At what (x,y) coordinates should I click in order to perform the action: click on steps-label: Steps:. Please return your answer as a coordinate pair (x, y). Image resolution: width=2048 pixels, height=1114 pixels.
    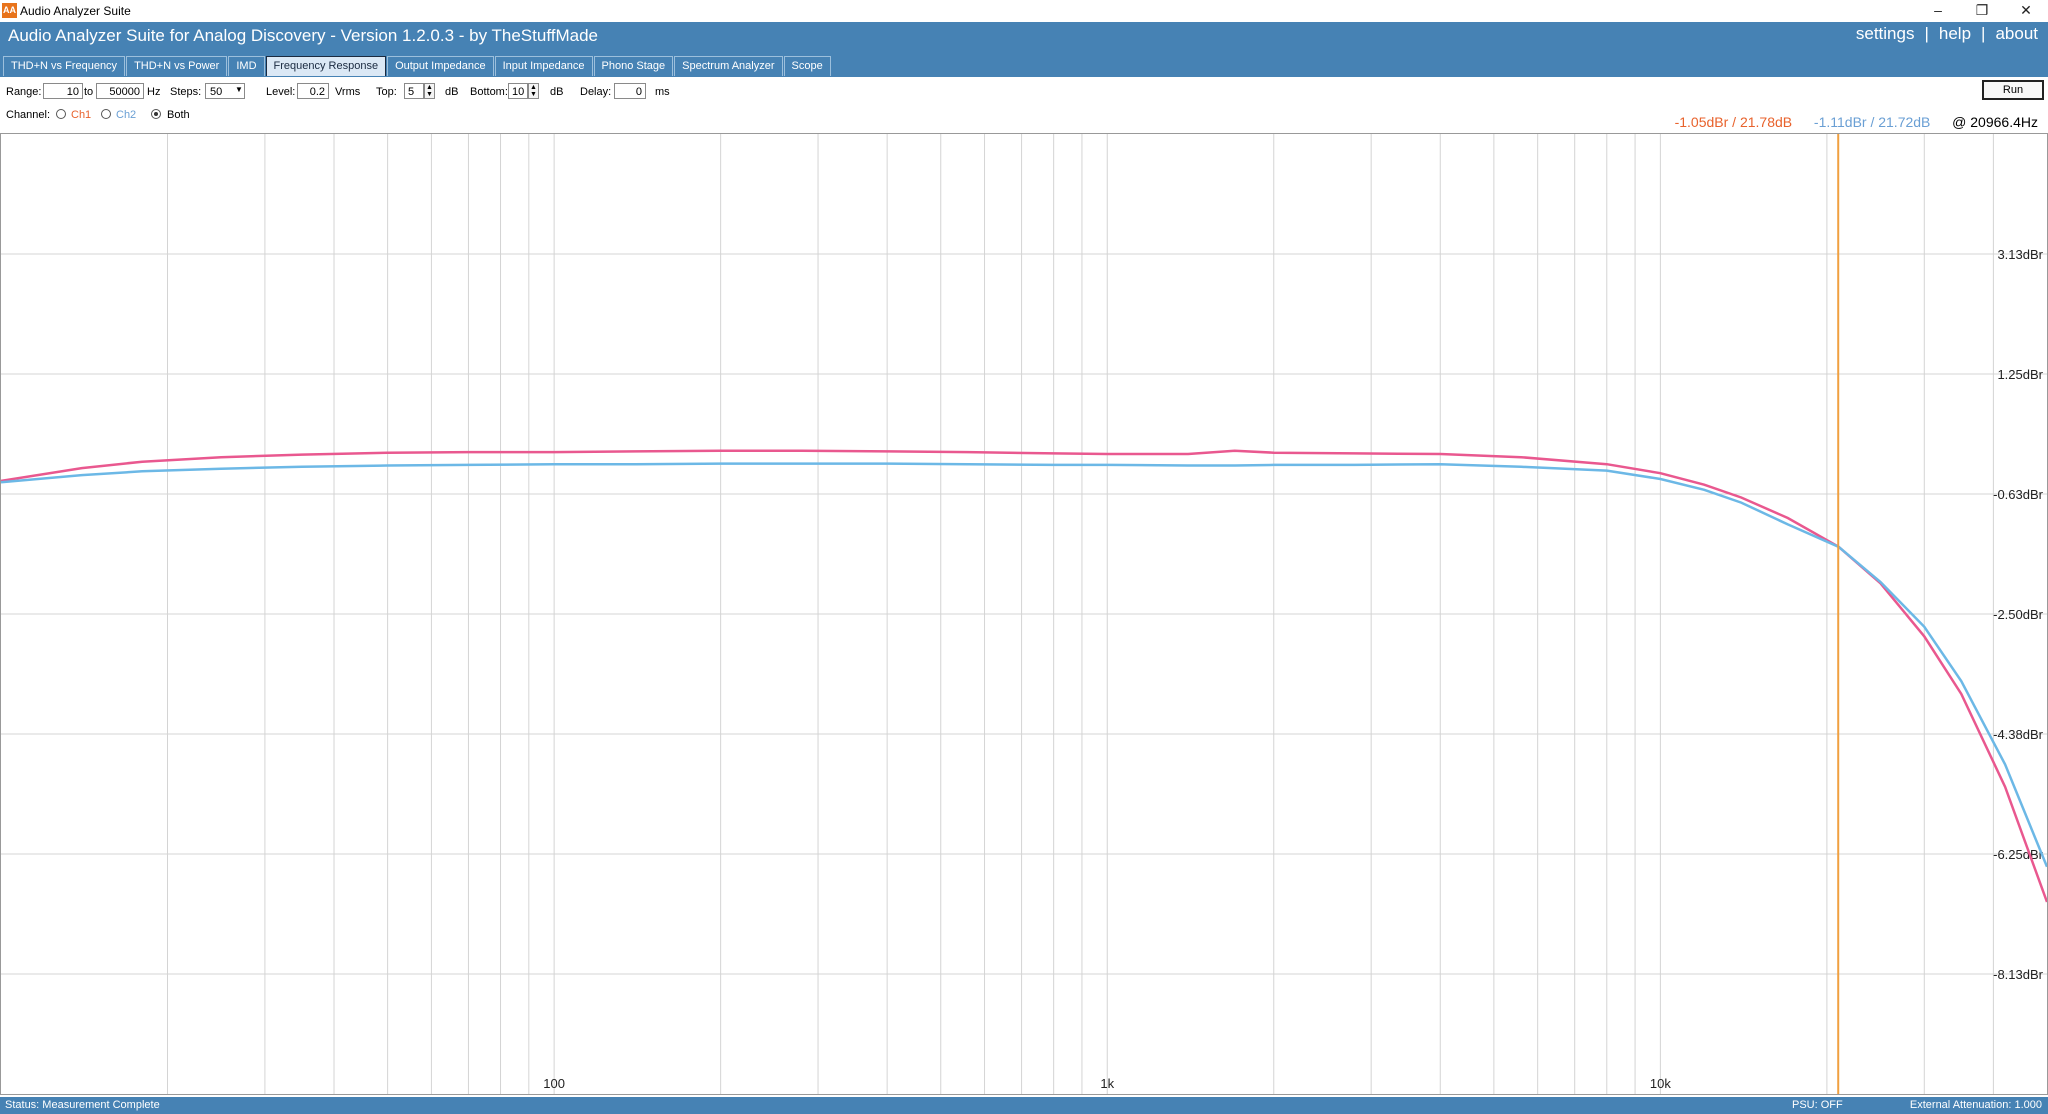
    Looking at the image, I should click on (186, 92).